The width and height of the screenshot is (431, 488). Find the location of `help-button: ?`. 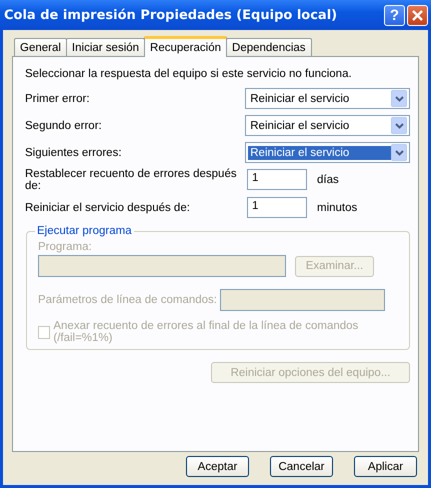

help-button: ? is located at coordinates (394, 15).